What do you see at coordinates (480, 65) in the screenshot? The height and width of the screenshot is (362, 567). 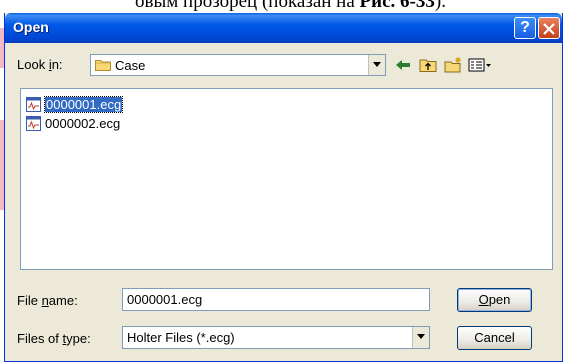 I see `view-menu-icon` at bounding box center [480, 65].